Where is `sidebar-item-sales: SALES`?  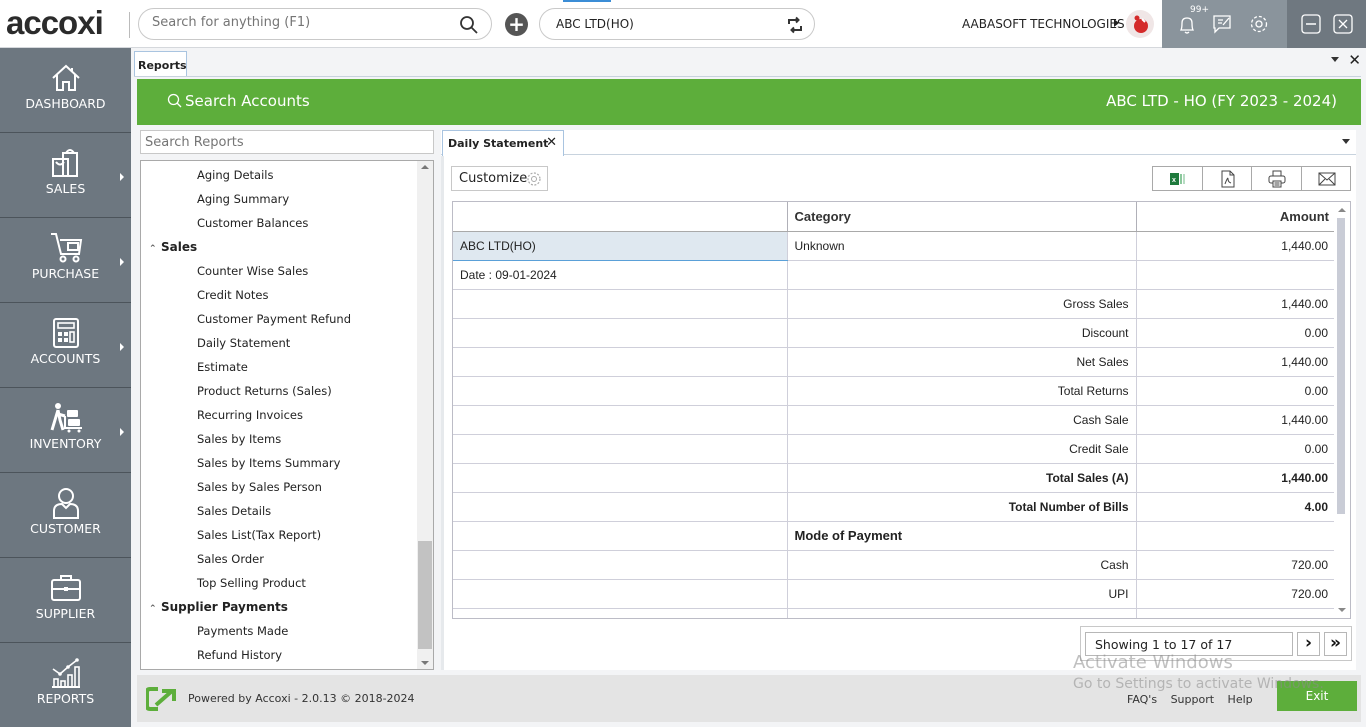
sidebar-item-sales: SALES is located at coordinates (65, 175).